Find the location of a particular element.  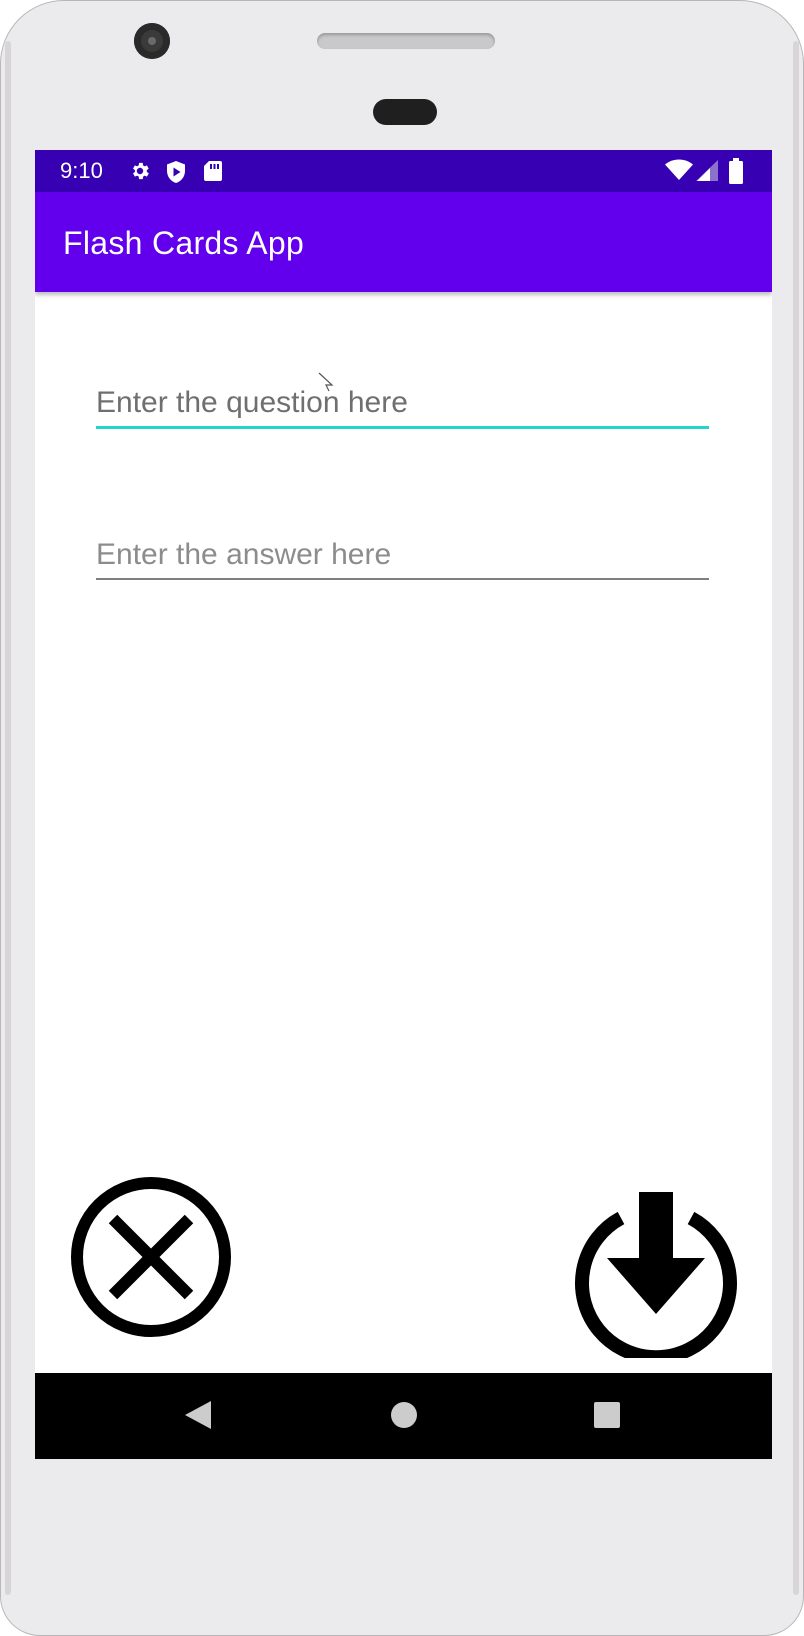

question-field is located at coordinates (402, 407).